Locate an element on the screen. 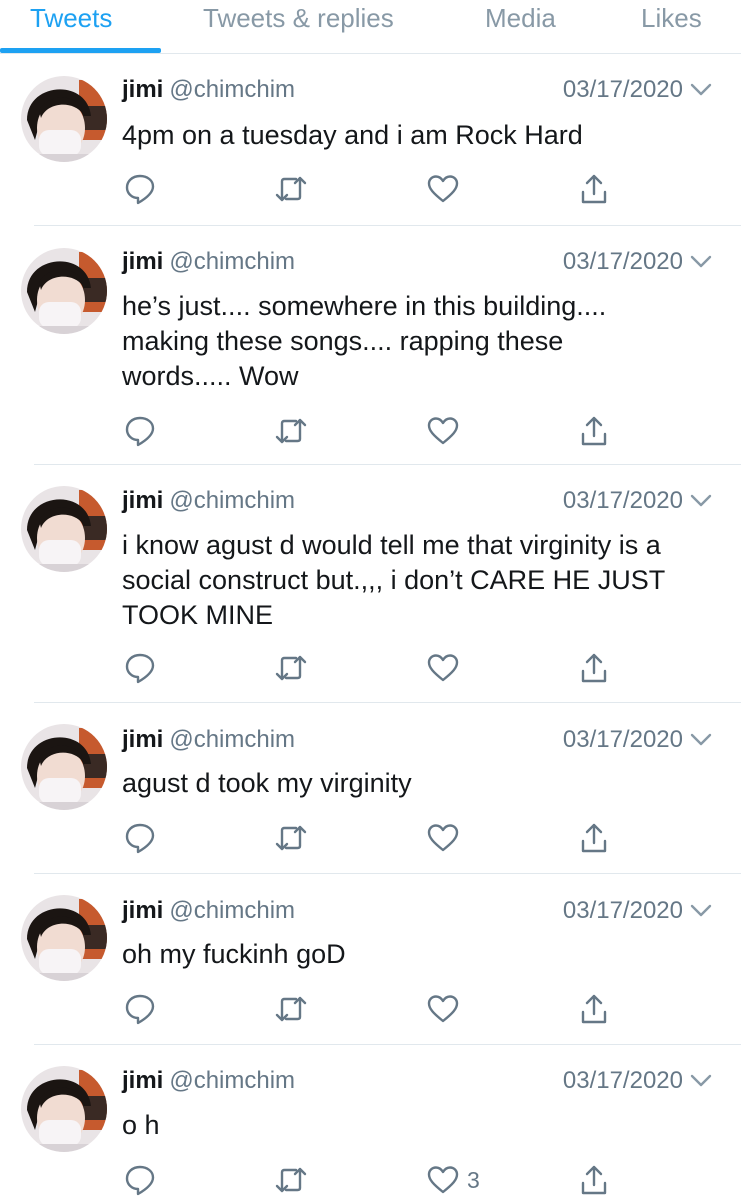 This screenshot has width=741, height=1200. tab-tweets-and-replies: Tweets & replies is located at coordinates (298, 29).